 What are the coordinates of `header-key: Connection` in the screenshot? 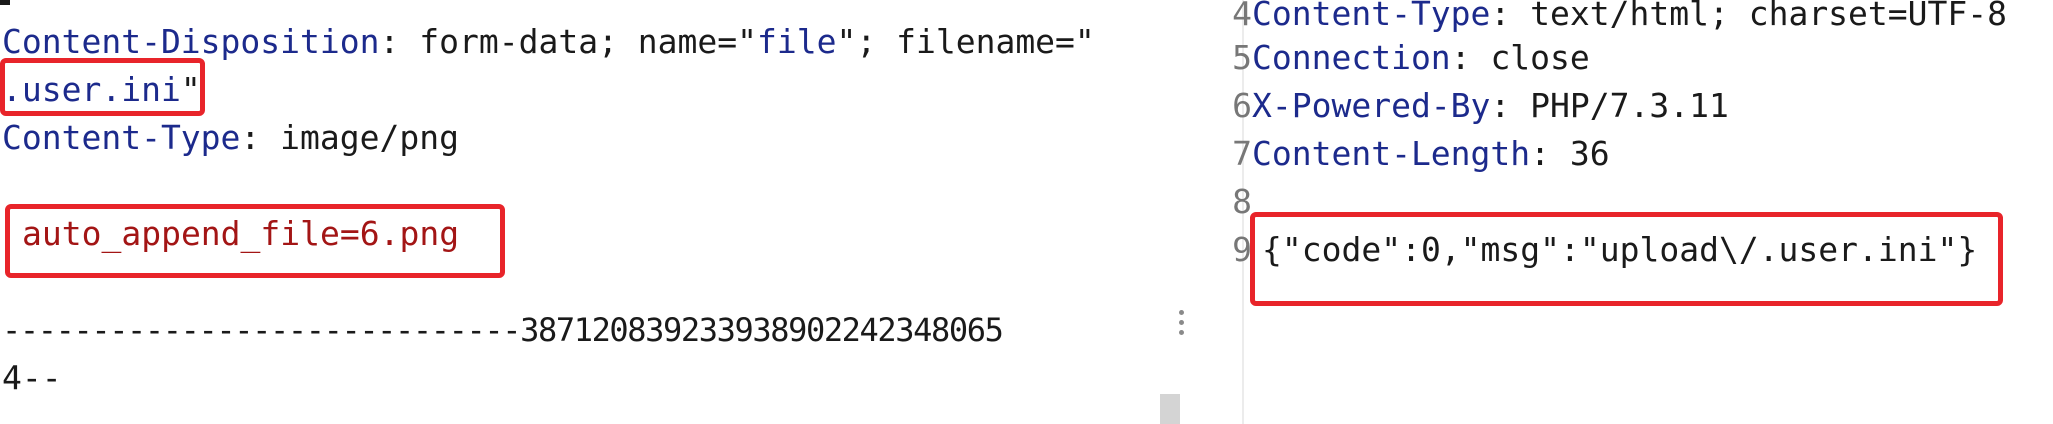 It's located at (1351, 57).